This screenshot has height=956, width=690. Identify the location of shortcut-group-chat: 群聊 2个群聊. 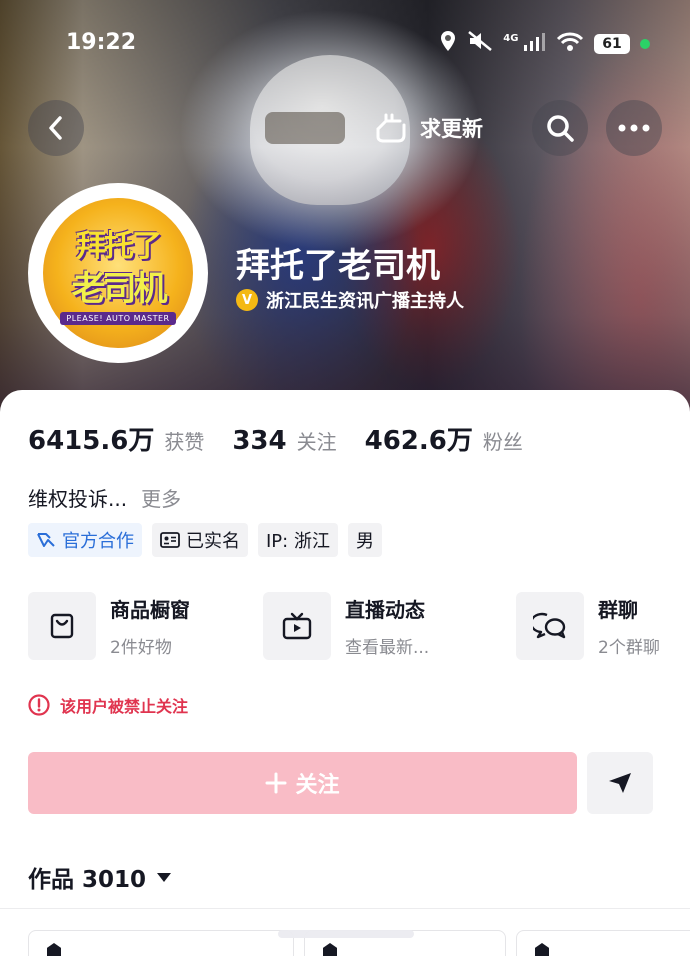
(588, 626).